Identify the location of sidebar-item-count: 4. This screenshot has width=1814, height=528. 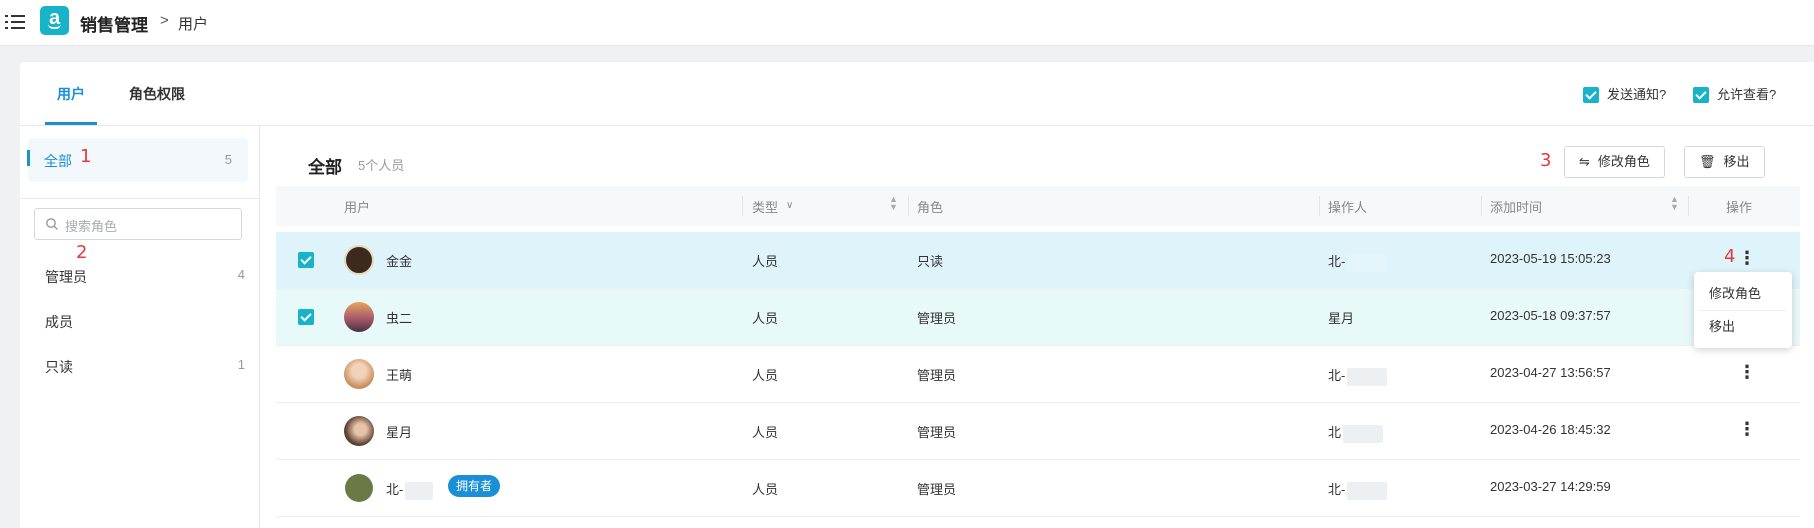
(241, 274).